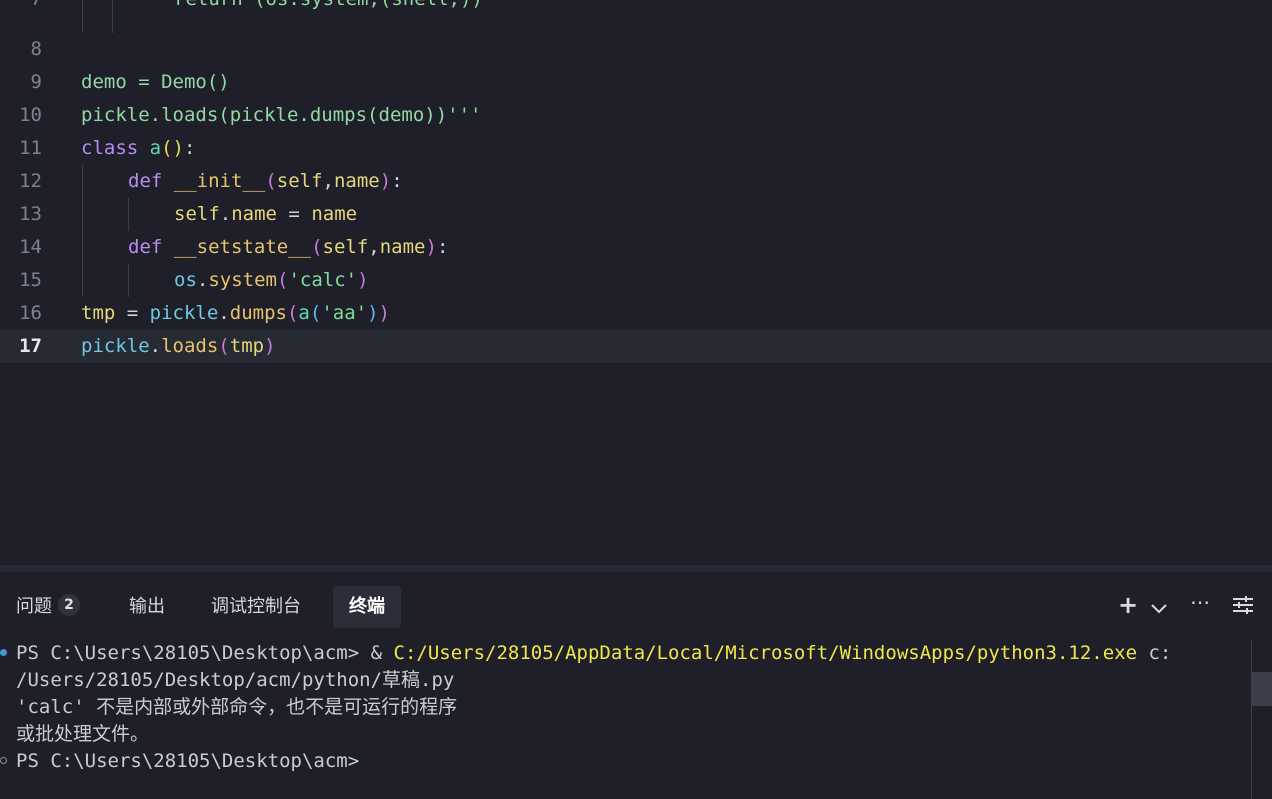 This screenshot has height=799, width=1272. Describe the element at coordinates (464, 115) in the screenshot. I see `token: '''` at that location.